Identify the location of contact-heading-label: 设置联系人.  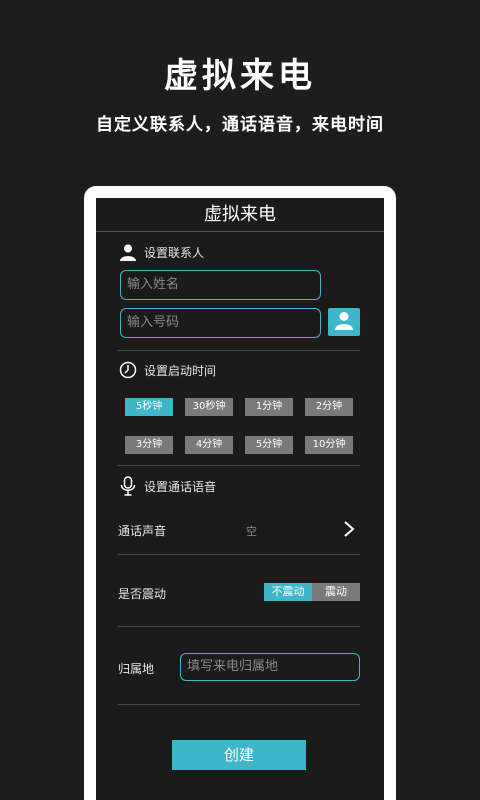
(174, 252).